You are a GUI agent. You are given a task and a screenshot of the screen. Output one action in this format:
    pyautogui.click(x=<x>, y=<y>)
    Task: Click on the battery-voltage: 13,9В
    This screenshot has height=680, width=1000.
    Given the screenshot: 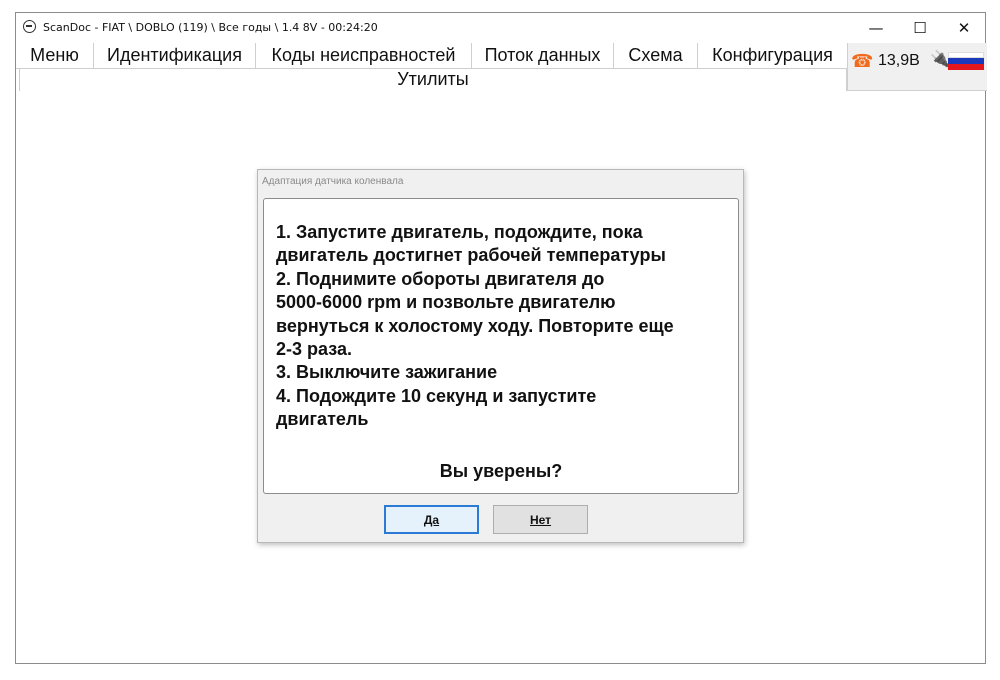 What is the action you would take?
    pyautogui.click(x=899, y=60)
    